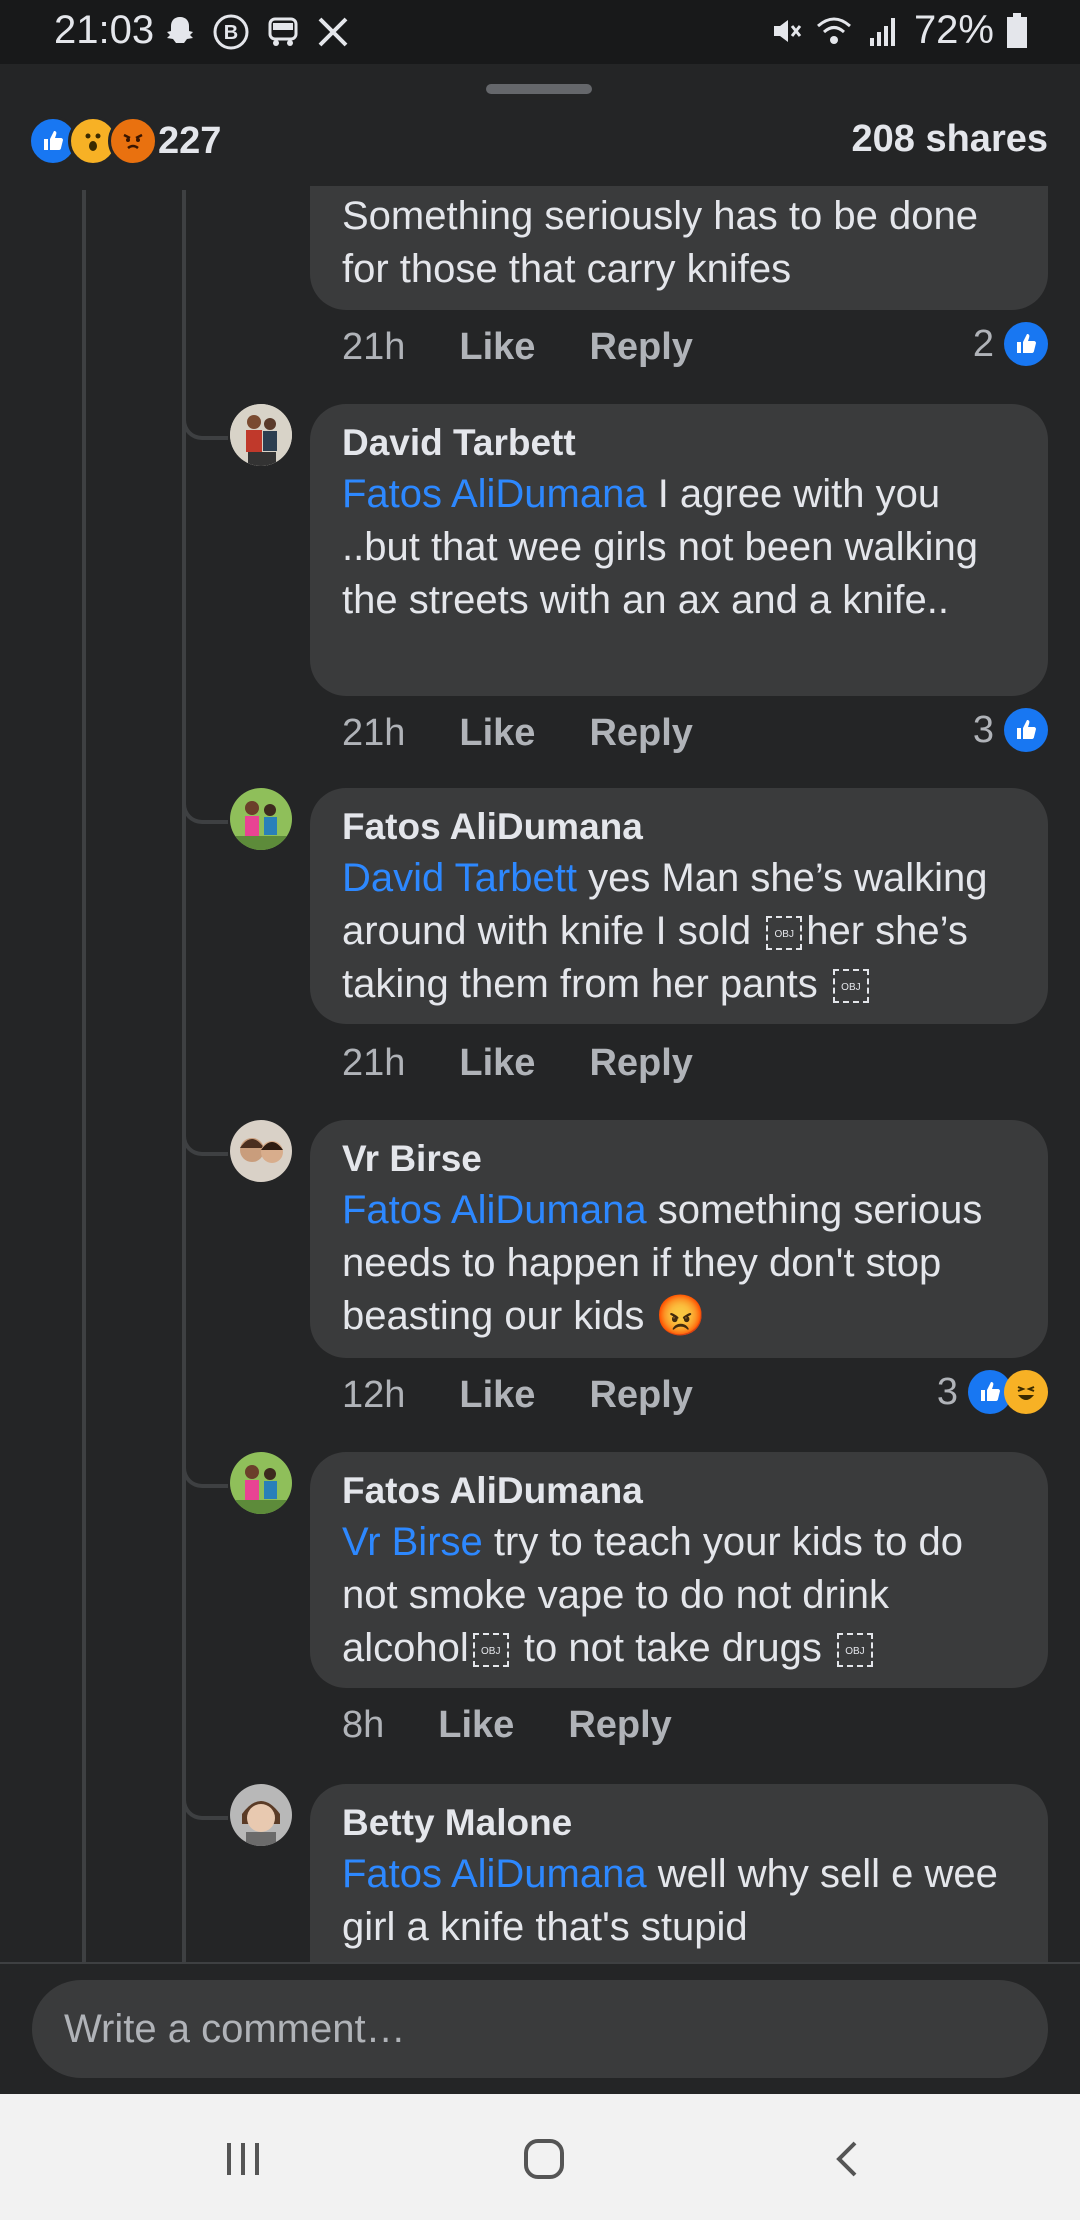 Image resolution: width=1080 pixels, height=2220 pixels. What do you see at coordinates (1017, 30) in the screenshot?
I see `battery-icon` at bounding box center [1017, 30].